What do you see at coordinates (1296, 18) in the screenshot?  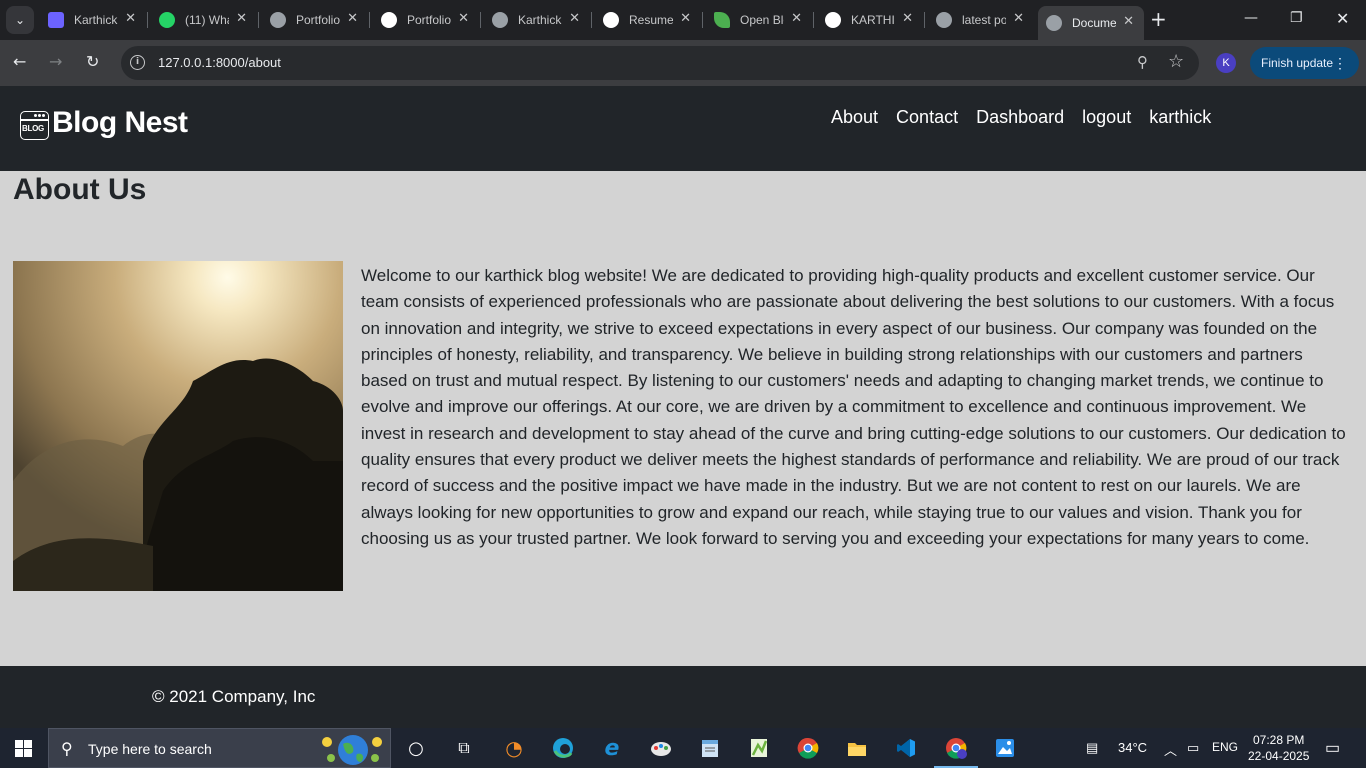 I see `restore-icon: ❐` at bounding box center [1296, 18].